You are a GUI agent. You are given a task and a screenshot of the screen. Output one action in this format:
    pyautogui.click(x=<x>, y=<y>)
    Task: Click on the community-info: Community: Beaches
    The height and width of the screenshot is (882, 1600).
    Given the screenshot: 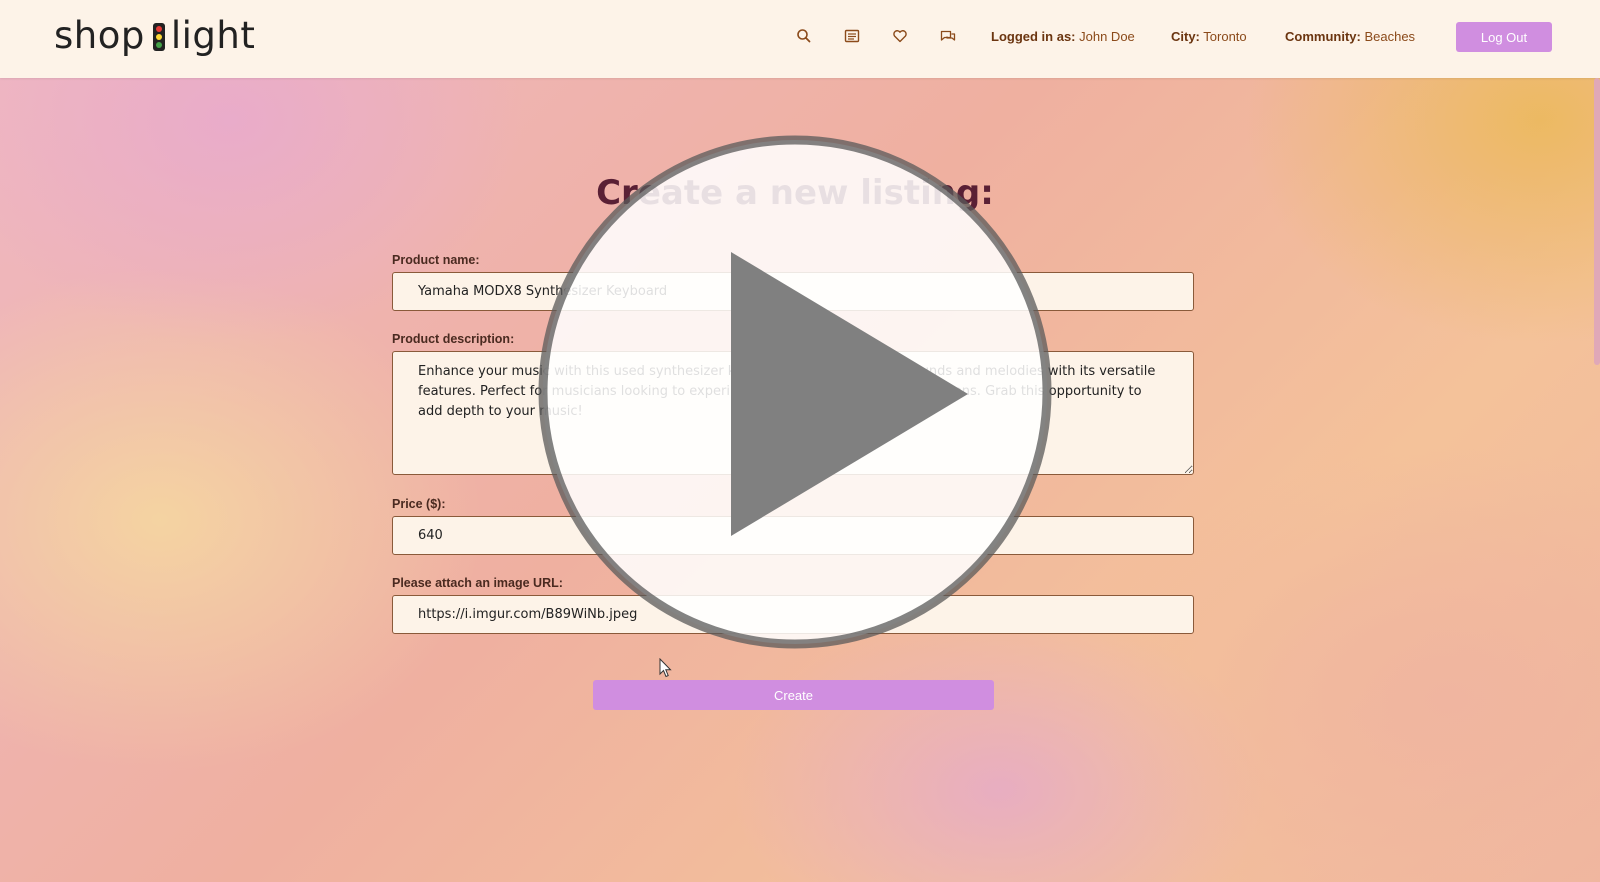 What is the action you would take?
    pyautogui.click(x=1350, y=36)
    